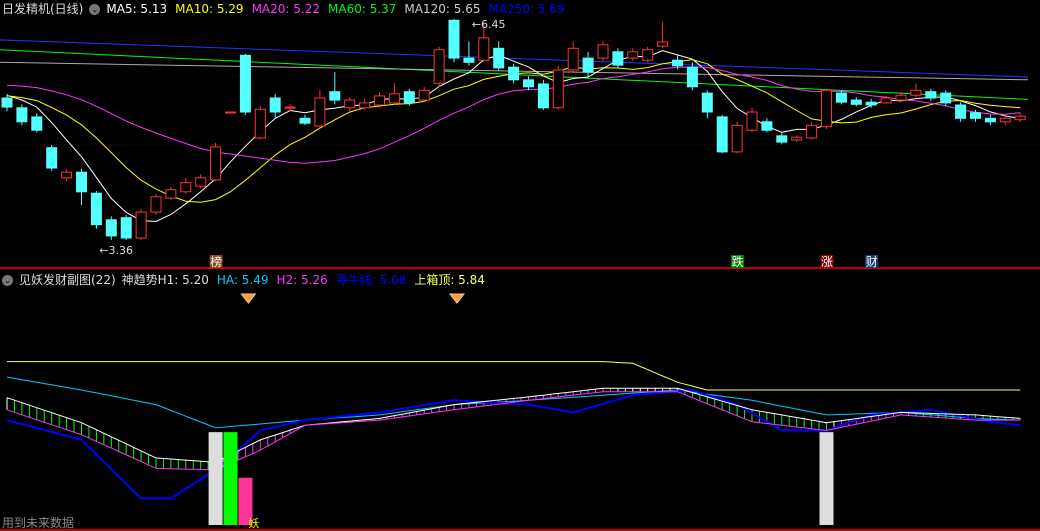 The height and width of the screenshot is (531, 1040). Describe the element at coordinates (67, 280) in the screenshot. I see `sub-chart-title: 见妖发财副图(22)` at that location.